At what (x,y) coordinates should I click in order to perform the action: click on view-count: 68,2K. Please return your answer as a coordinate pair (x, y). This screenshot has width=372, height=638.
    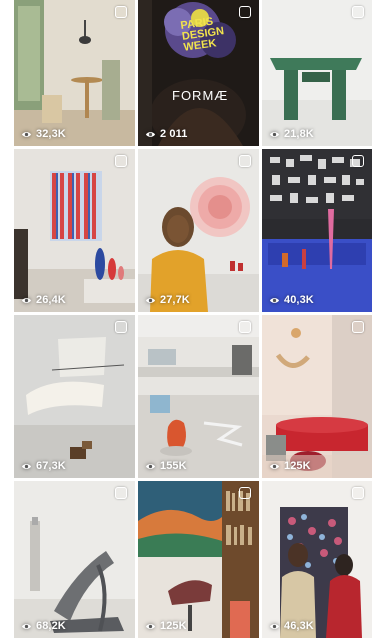
    Looking at the image, I should click on (43, 626).